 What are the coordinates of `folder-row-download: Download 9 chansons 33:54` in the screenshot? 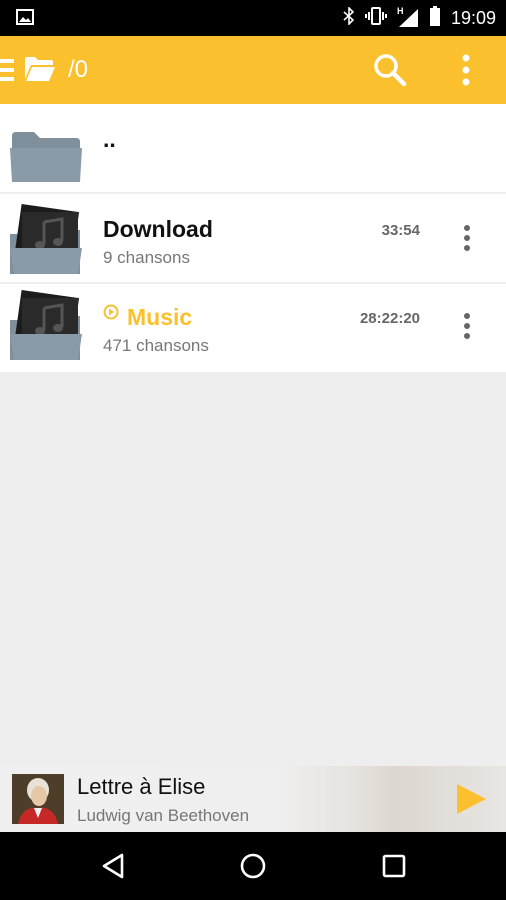 It's located at (253, 239).